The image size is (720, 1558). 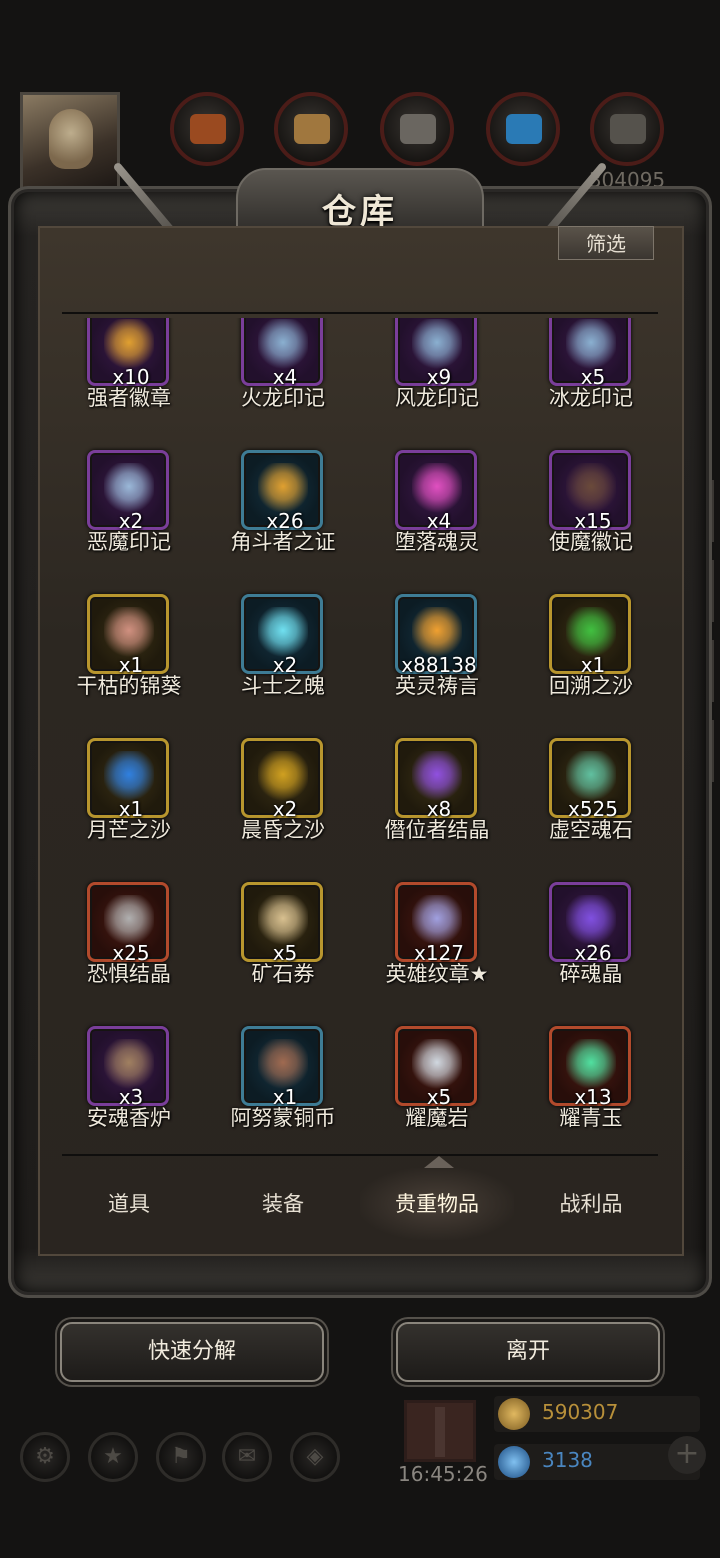 I want to click on item-cell: x2 斗士之魄, so click(x=283, y=659).